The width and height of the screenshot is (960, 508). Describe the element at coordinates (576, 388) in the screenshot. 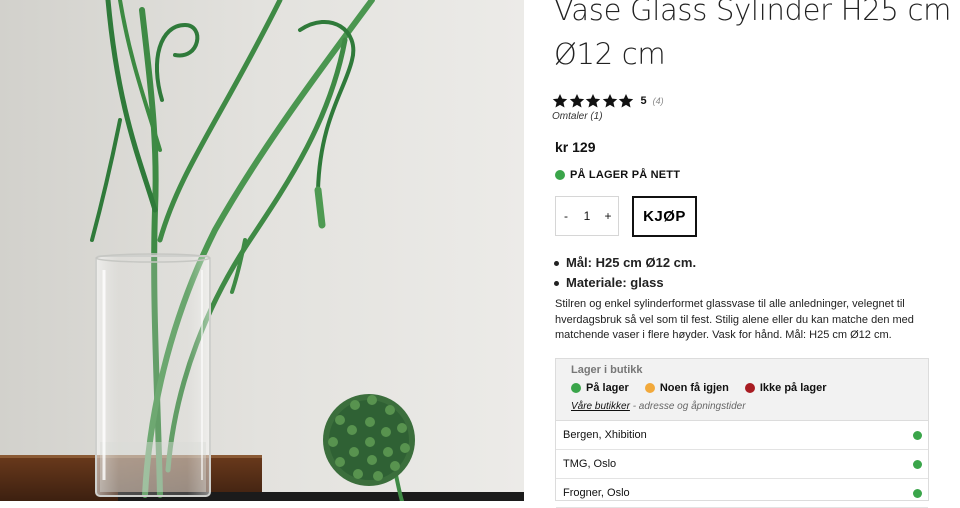

I see `green-dot-icon` at that location.